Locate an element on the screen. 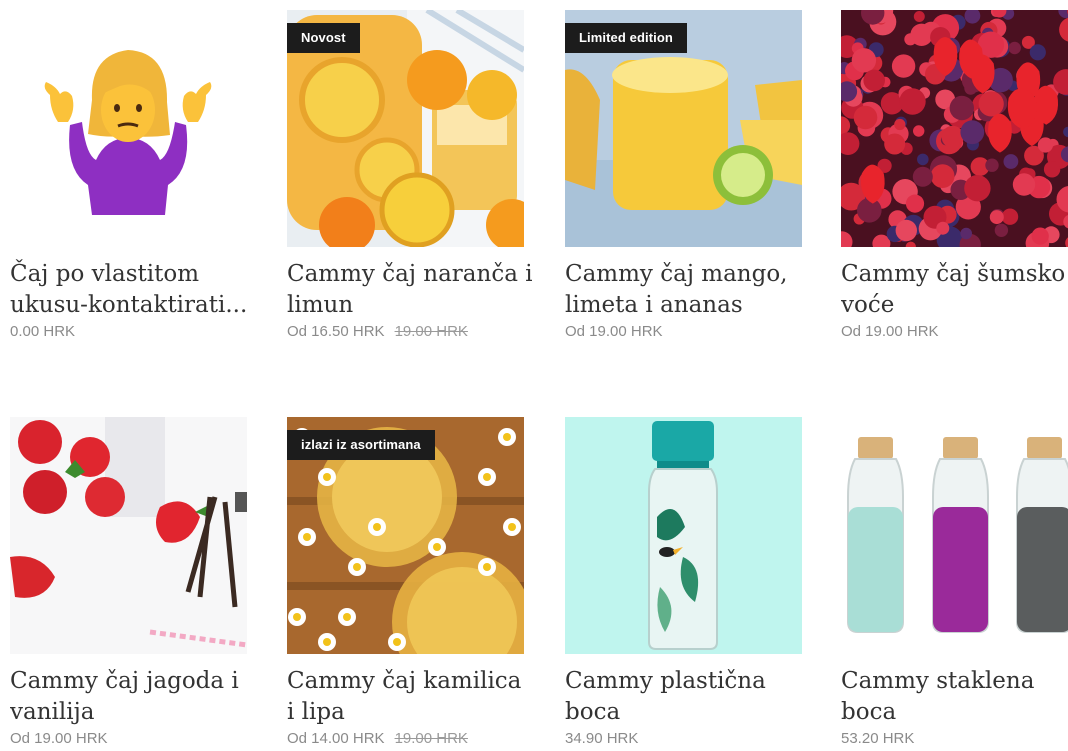 Image resolution: width=1068 pixels, height=751 pixels. forest-berries-image is located at coordinates (954, 128).